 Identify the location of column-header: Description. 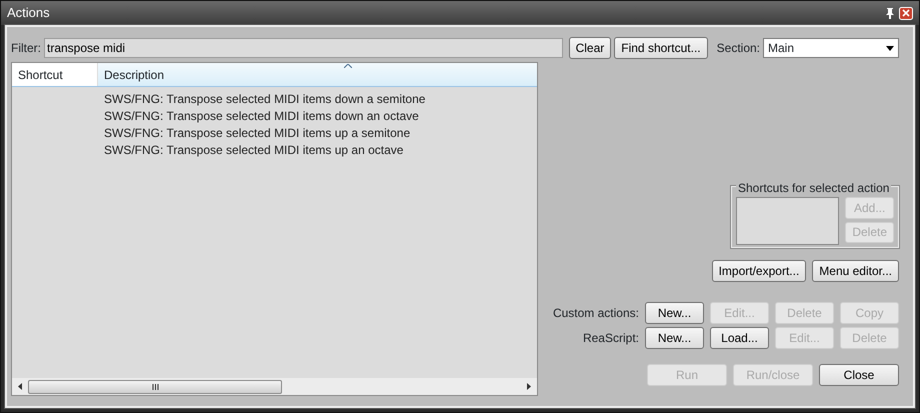
(317, 74).